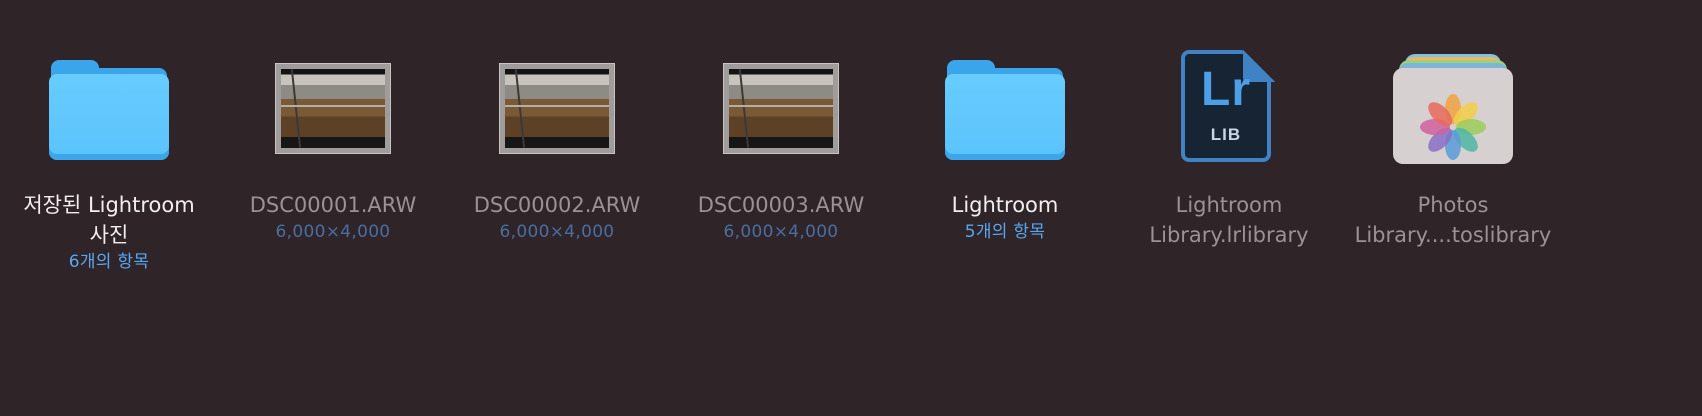 This screenshot has height=416, width=1702. Describe the element at coordinates (109, 262) in the screenshot. I see `item-count: 6개의 항목` at that location.